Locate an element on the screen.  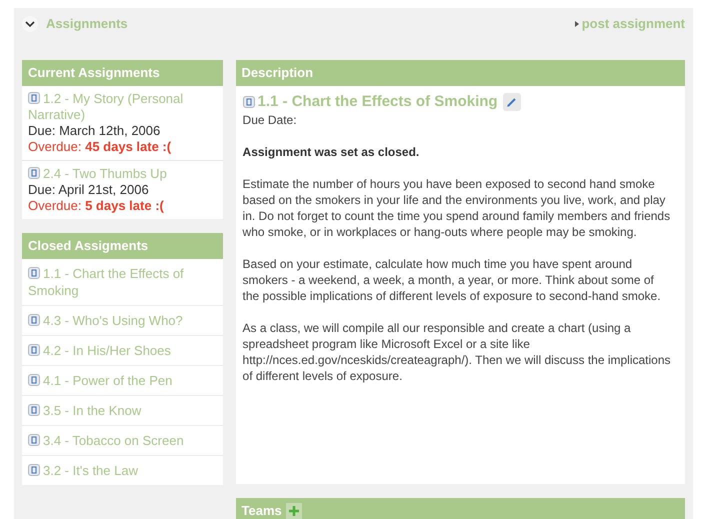
collapse-toggle is located at coordinates (30, 24).